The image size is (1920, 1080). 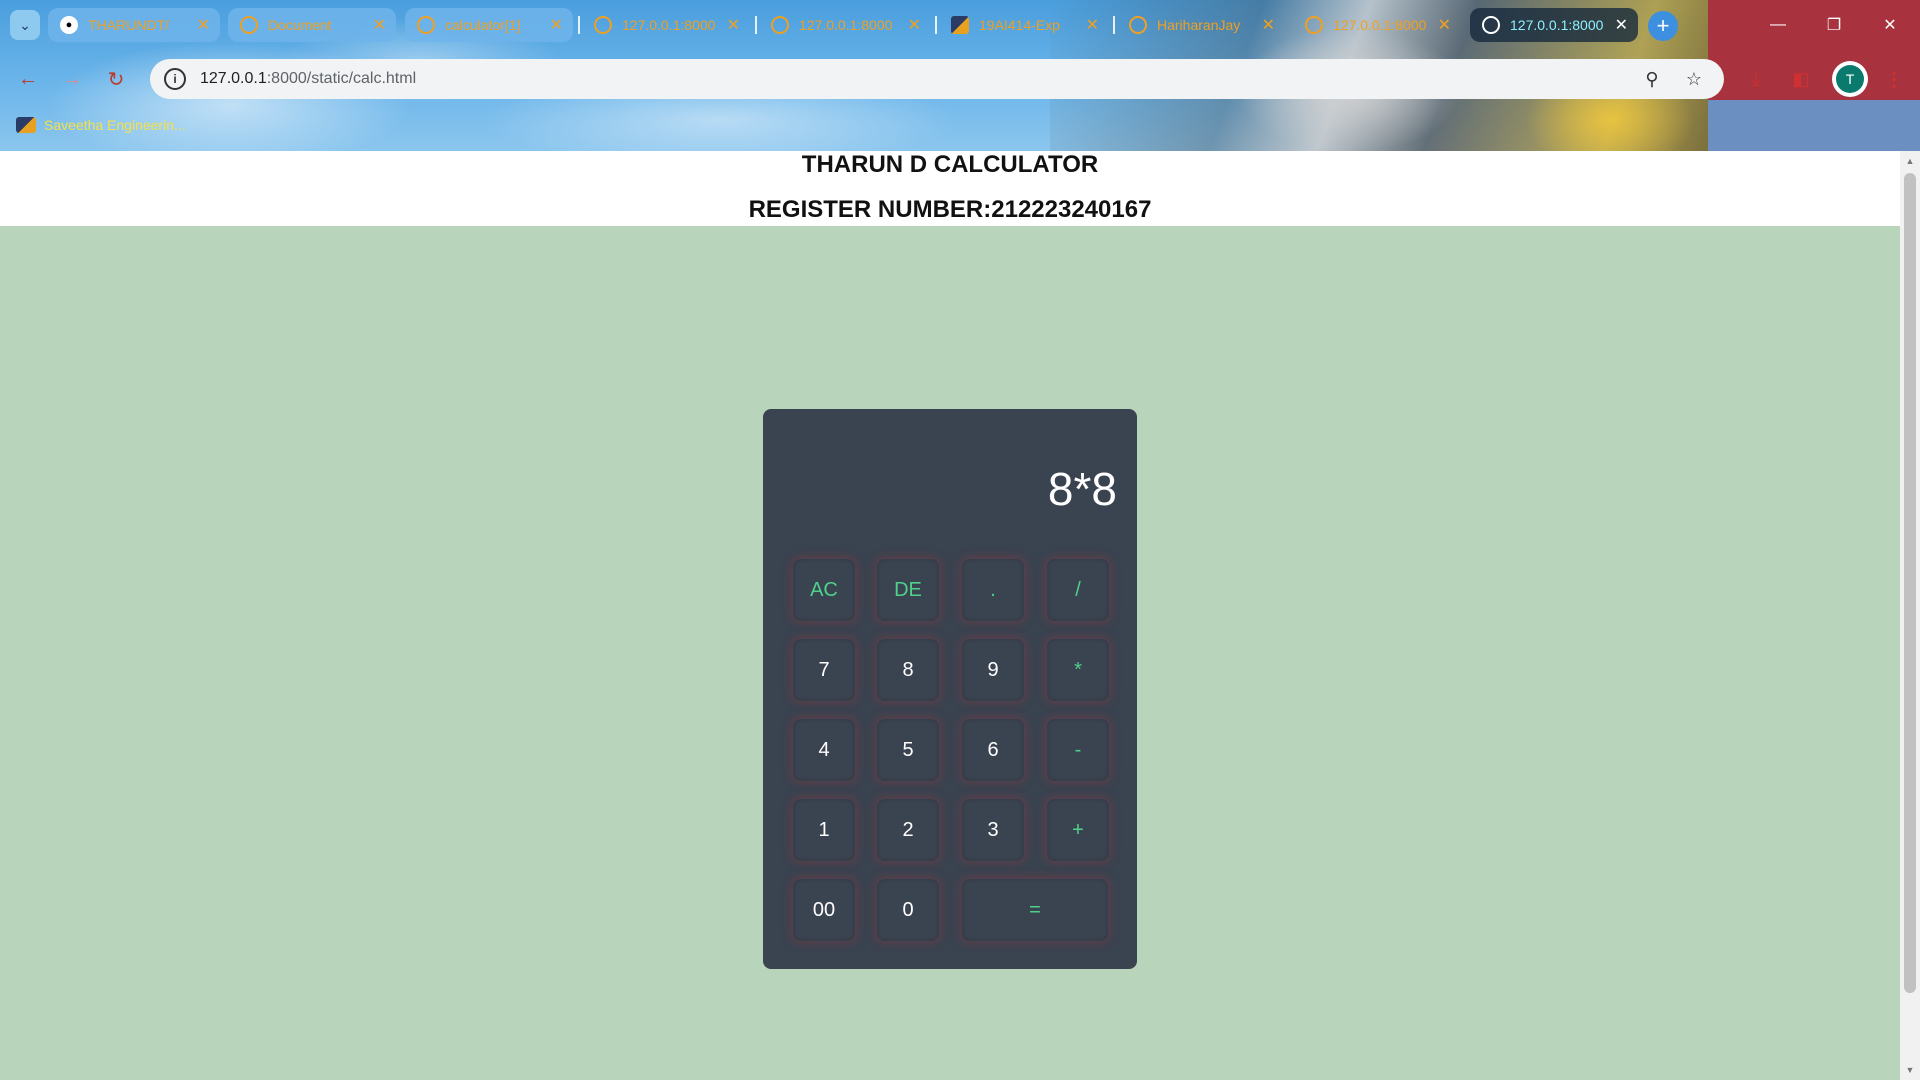 What do you see at coordinates (1078, 830) in the screenshot?
I see `add-button: +` at bounding box center [1078, 830].